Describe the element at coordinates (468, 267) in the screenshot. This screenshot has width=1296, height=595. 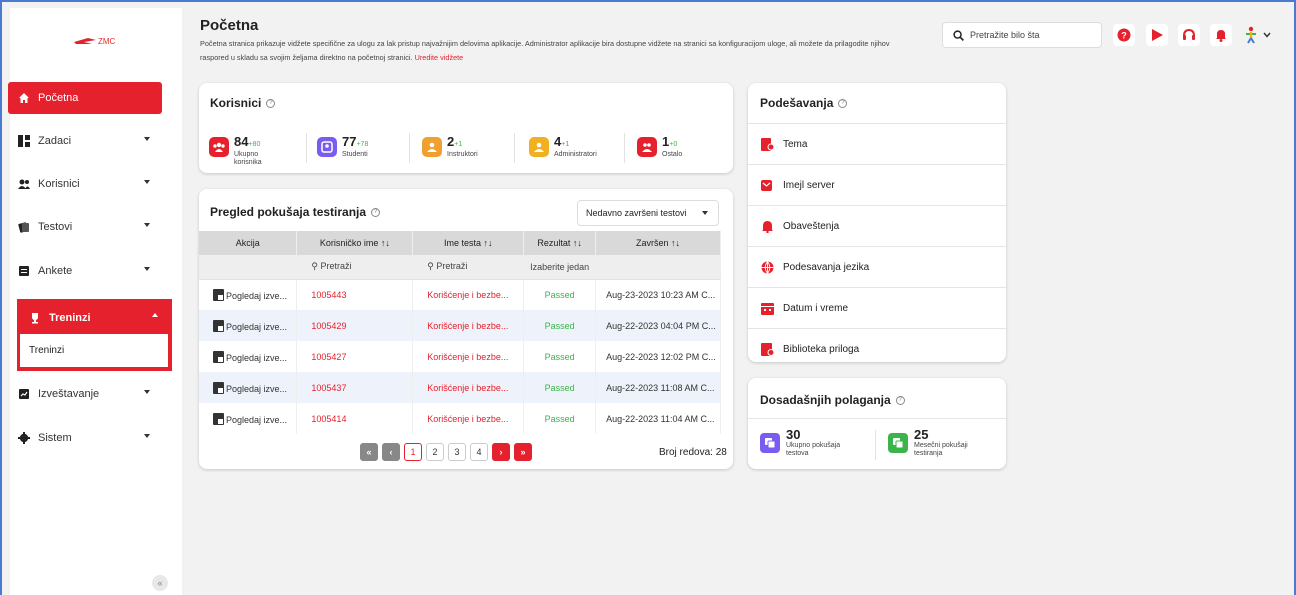
I see `test-name-search-input: ⚲ Pretraži` at that location.